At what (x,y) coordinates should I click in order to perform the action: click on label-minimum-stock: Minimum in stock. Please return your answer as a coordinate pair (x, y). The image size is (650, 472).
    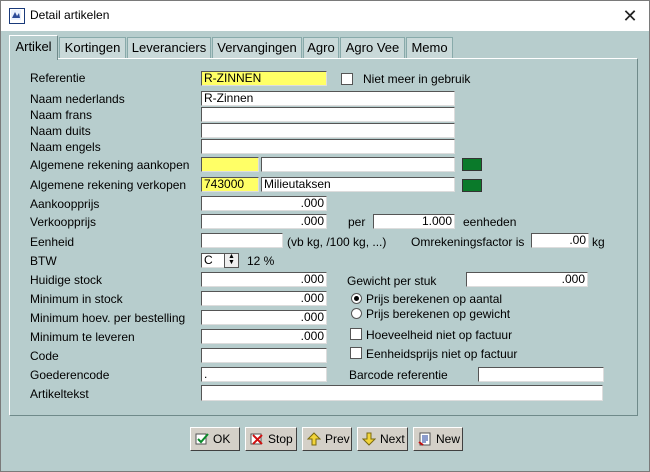
    Looking at the image, I should click on (76, 299).